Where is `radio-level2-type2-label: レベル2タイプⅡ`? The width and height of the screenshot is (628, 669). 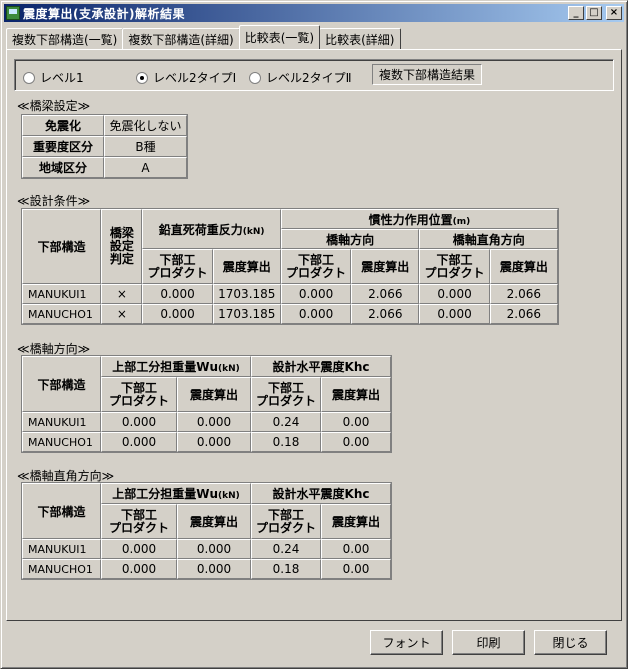
radio-level2-type2-label: レベル2タイプⅡ is located at coordinates (309, 78).